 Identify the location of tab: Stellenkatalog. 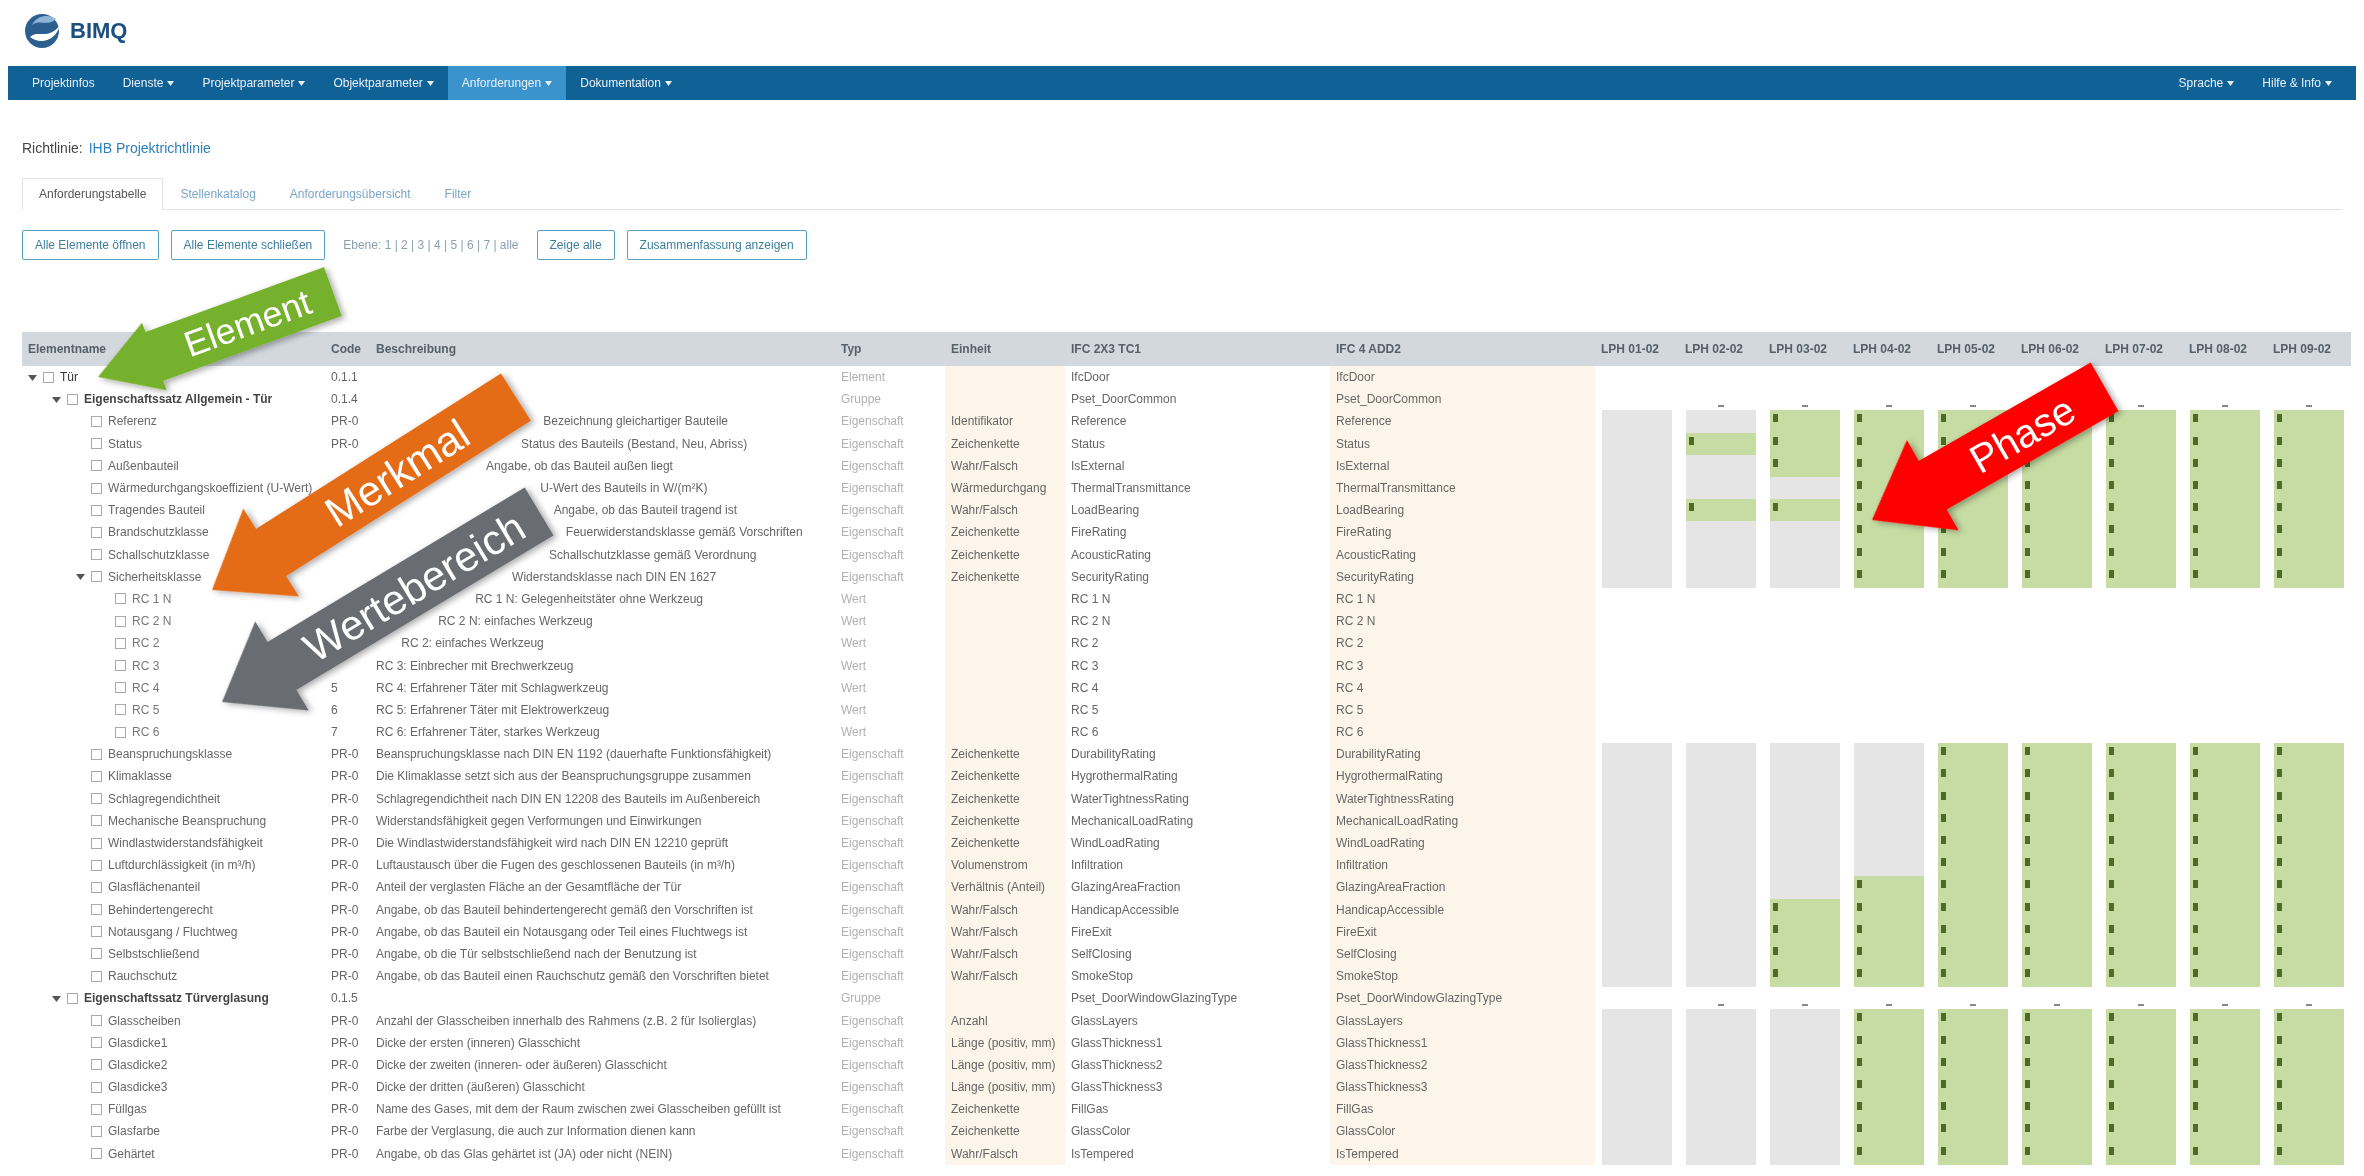
(218, 193).